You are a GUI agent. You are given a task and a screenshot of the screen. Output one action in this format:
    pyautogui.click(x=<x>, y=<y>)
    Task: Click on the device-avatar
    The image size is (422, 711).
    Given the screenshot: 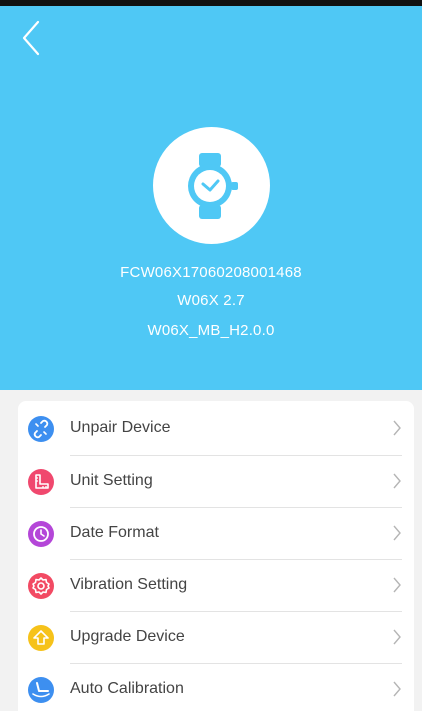 What is the action you would take?
    pyautogui.click(x=211, y=185)
    